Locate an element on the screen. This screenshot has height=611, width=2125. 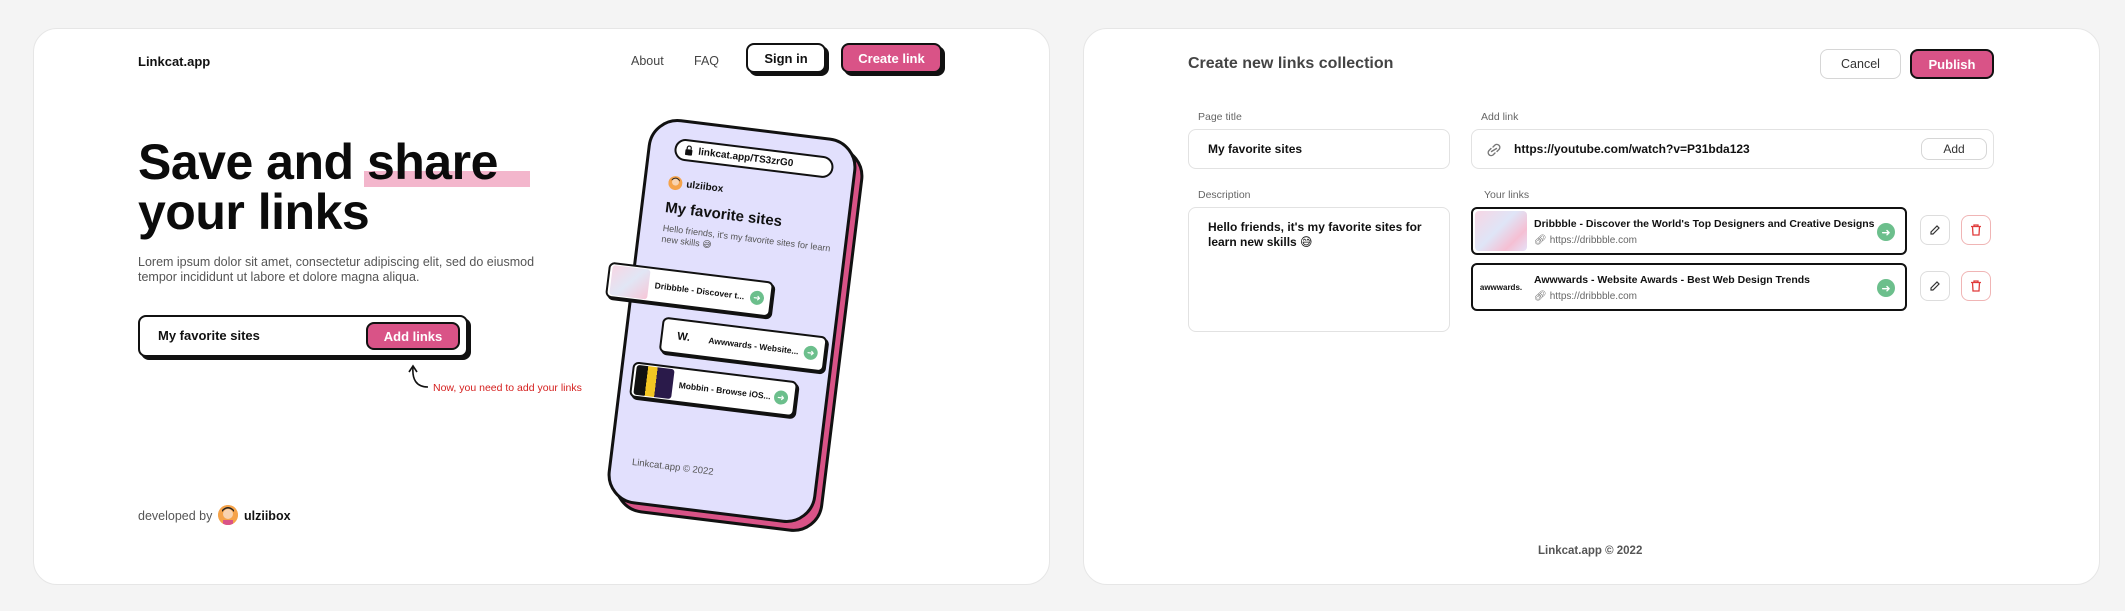
phone-url-bar: linkcat.app/TS3zrG0 is located at coordinates (754, 158).